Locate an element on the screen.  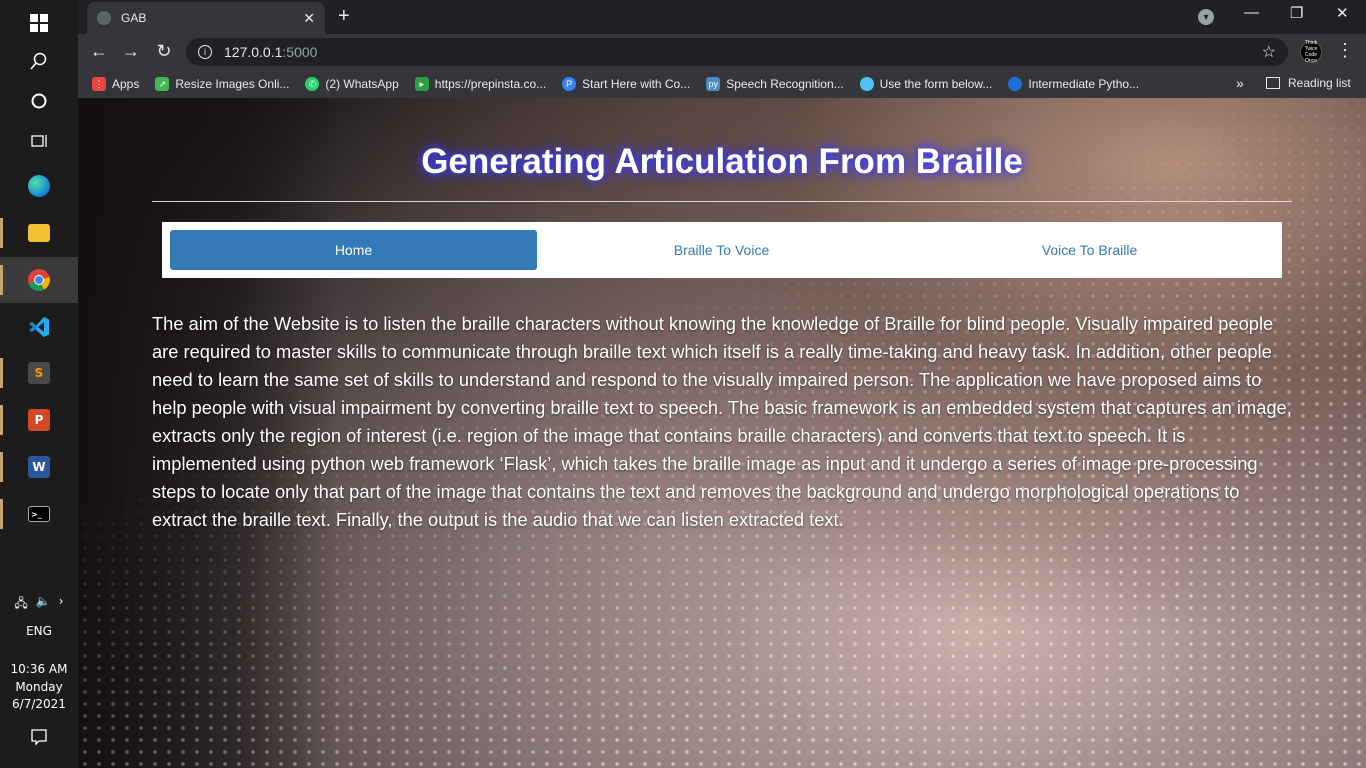
sublime-app: S is located at coordinates (39, 373).